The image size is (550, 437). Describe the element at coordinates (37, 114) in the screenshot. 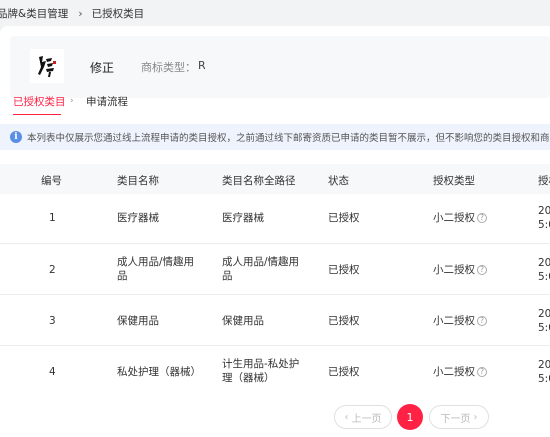

I see `active-tab-indicator` at that location.